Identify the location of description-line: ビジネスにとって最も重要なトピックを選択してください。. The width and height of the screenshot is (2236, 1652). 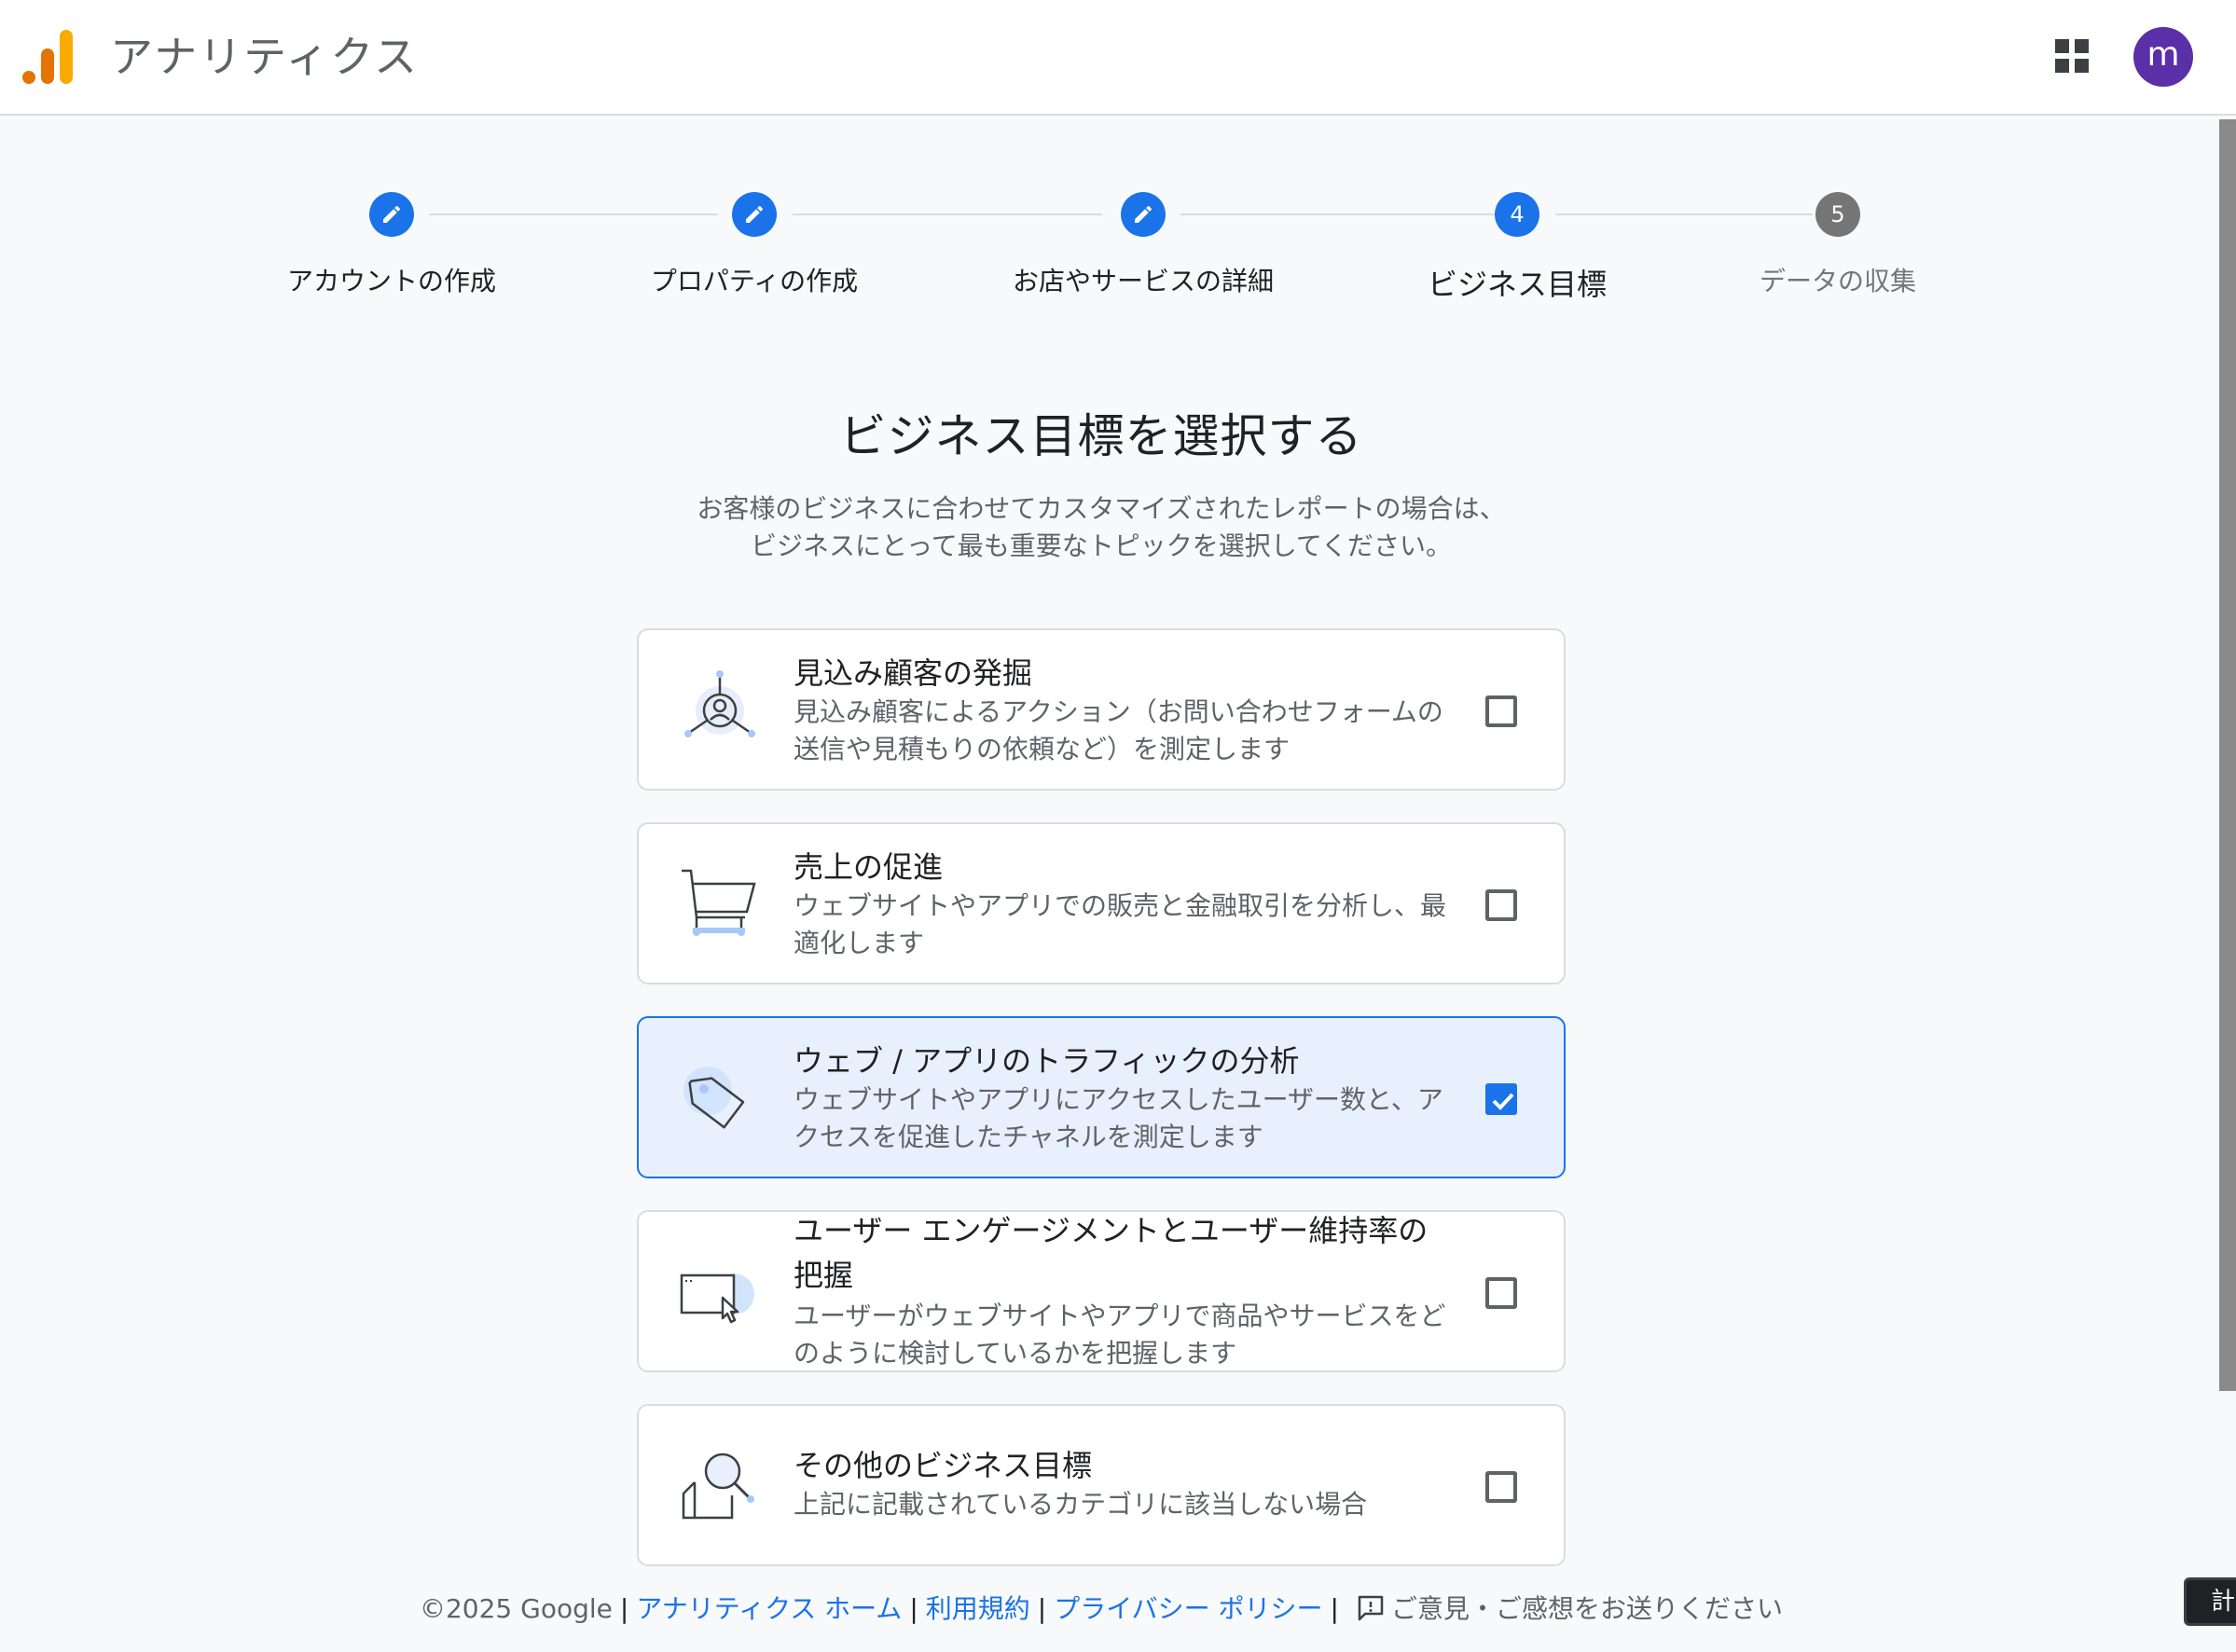
(1102, 545).